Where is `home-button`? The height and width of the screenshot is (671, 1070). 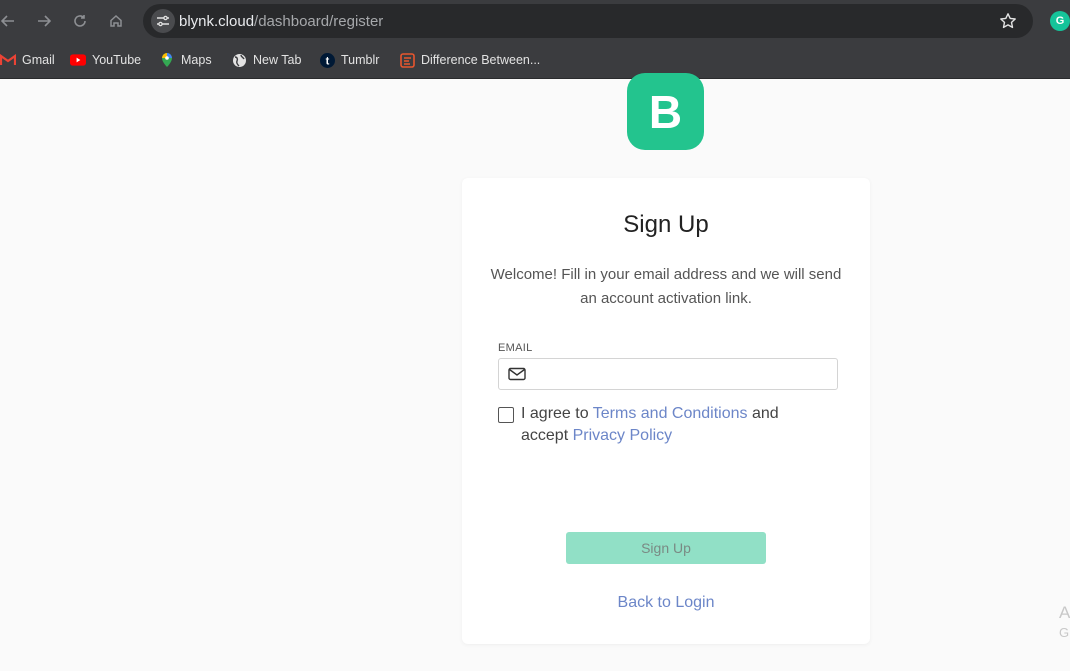
home-button is located at coordinates (116, 21).